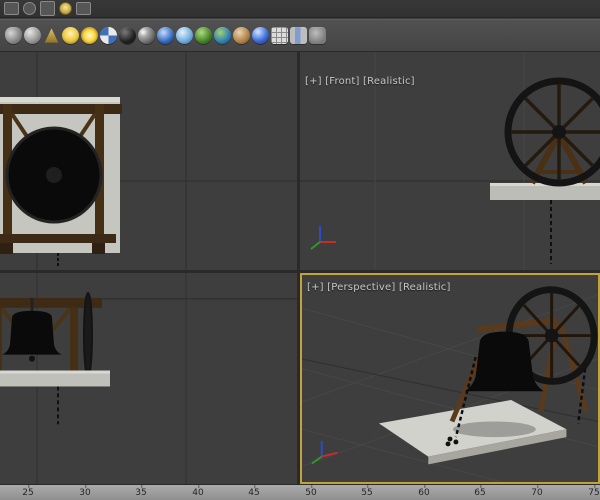  Describe the element at coordinates (480, 491) in the screenshot. I see `timeline-tick: 65` at that location.